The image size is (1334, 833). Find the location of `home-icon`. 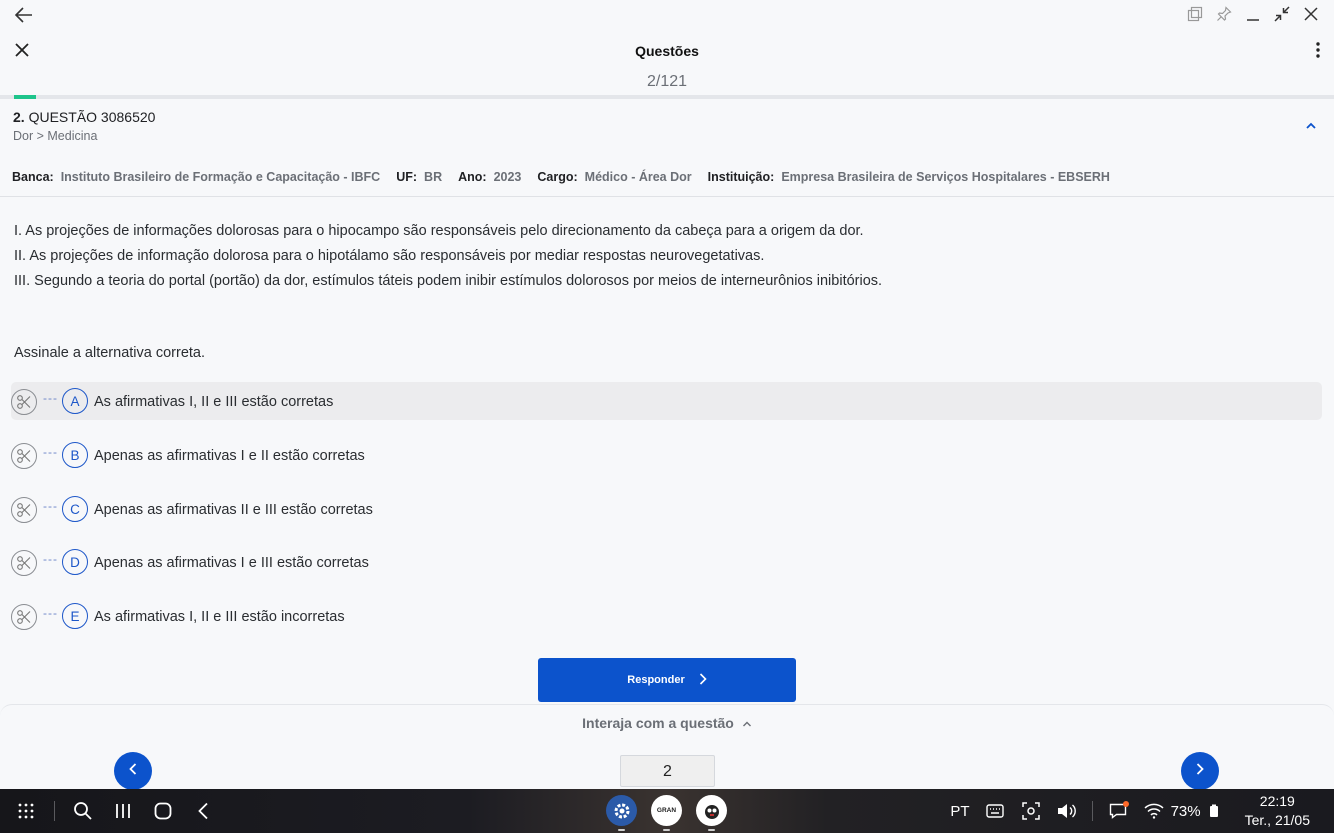

home-icon is located at coordinates (163, 811).